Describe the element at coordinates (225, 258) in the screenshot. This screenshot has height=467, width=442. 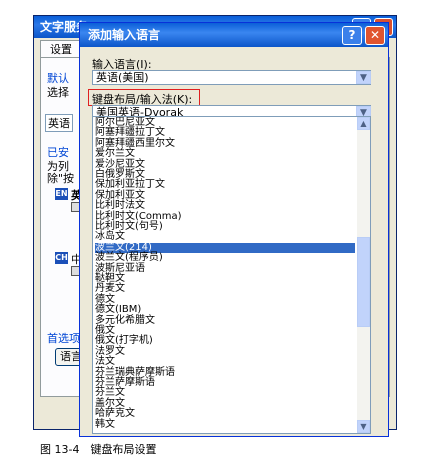
I see `list-item: 波兰文(程序员)` at that location.